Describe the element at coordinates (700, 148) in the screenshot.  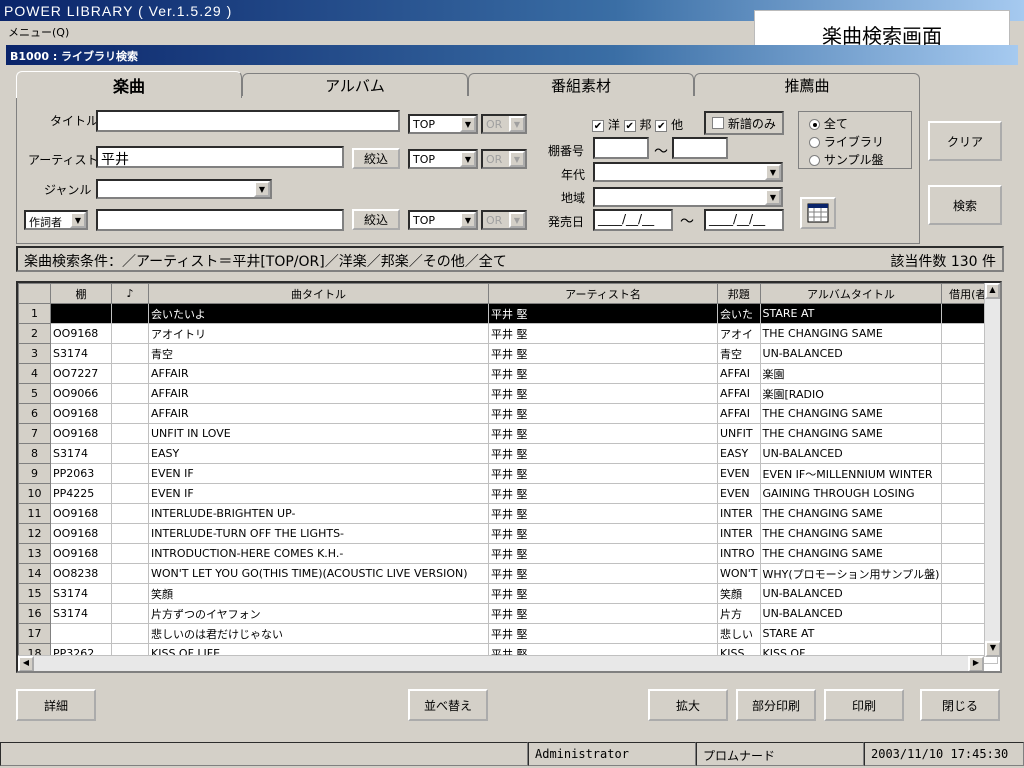
I see `shelf-to-input` at that location.